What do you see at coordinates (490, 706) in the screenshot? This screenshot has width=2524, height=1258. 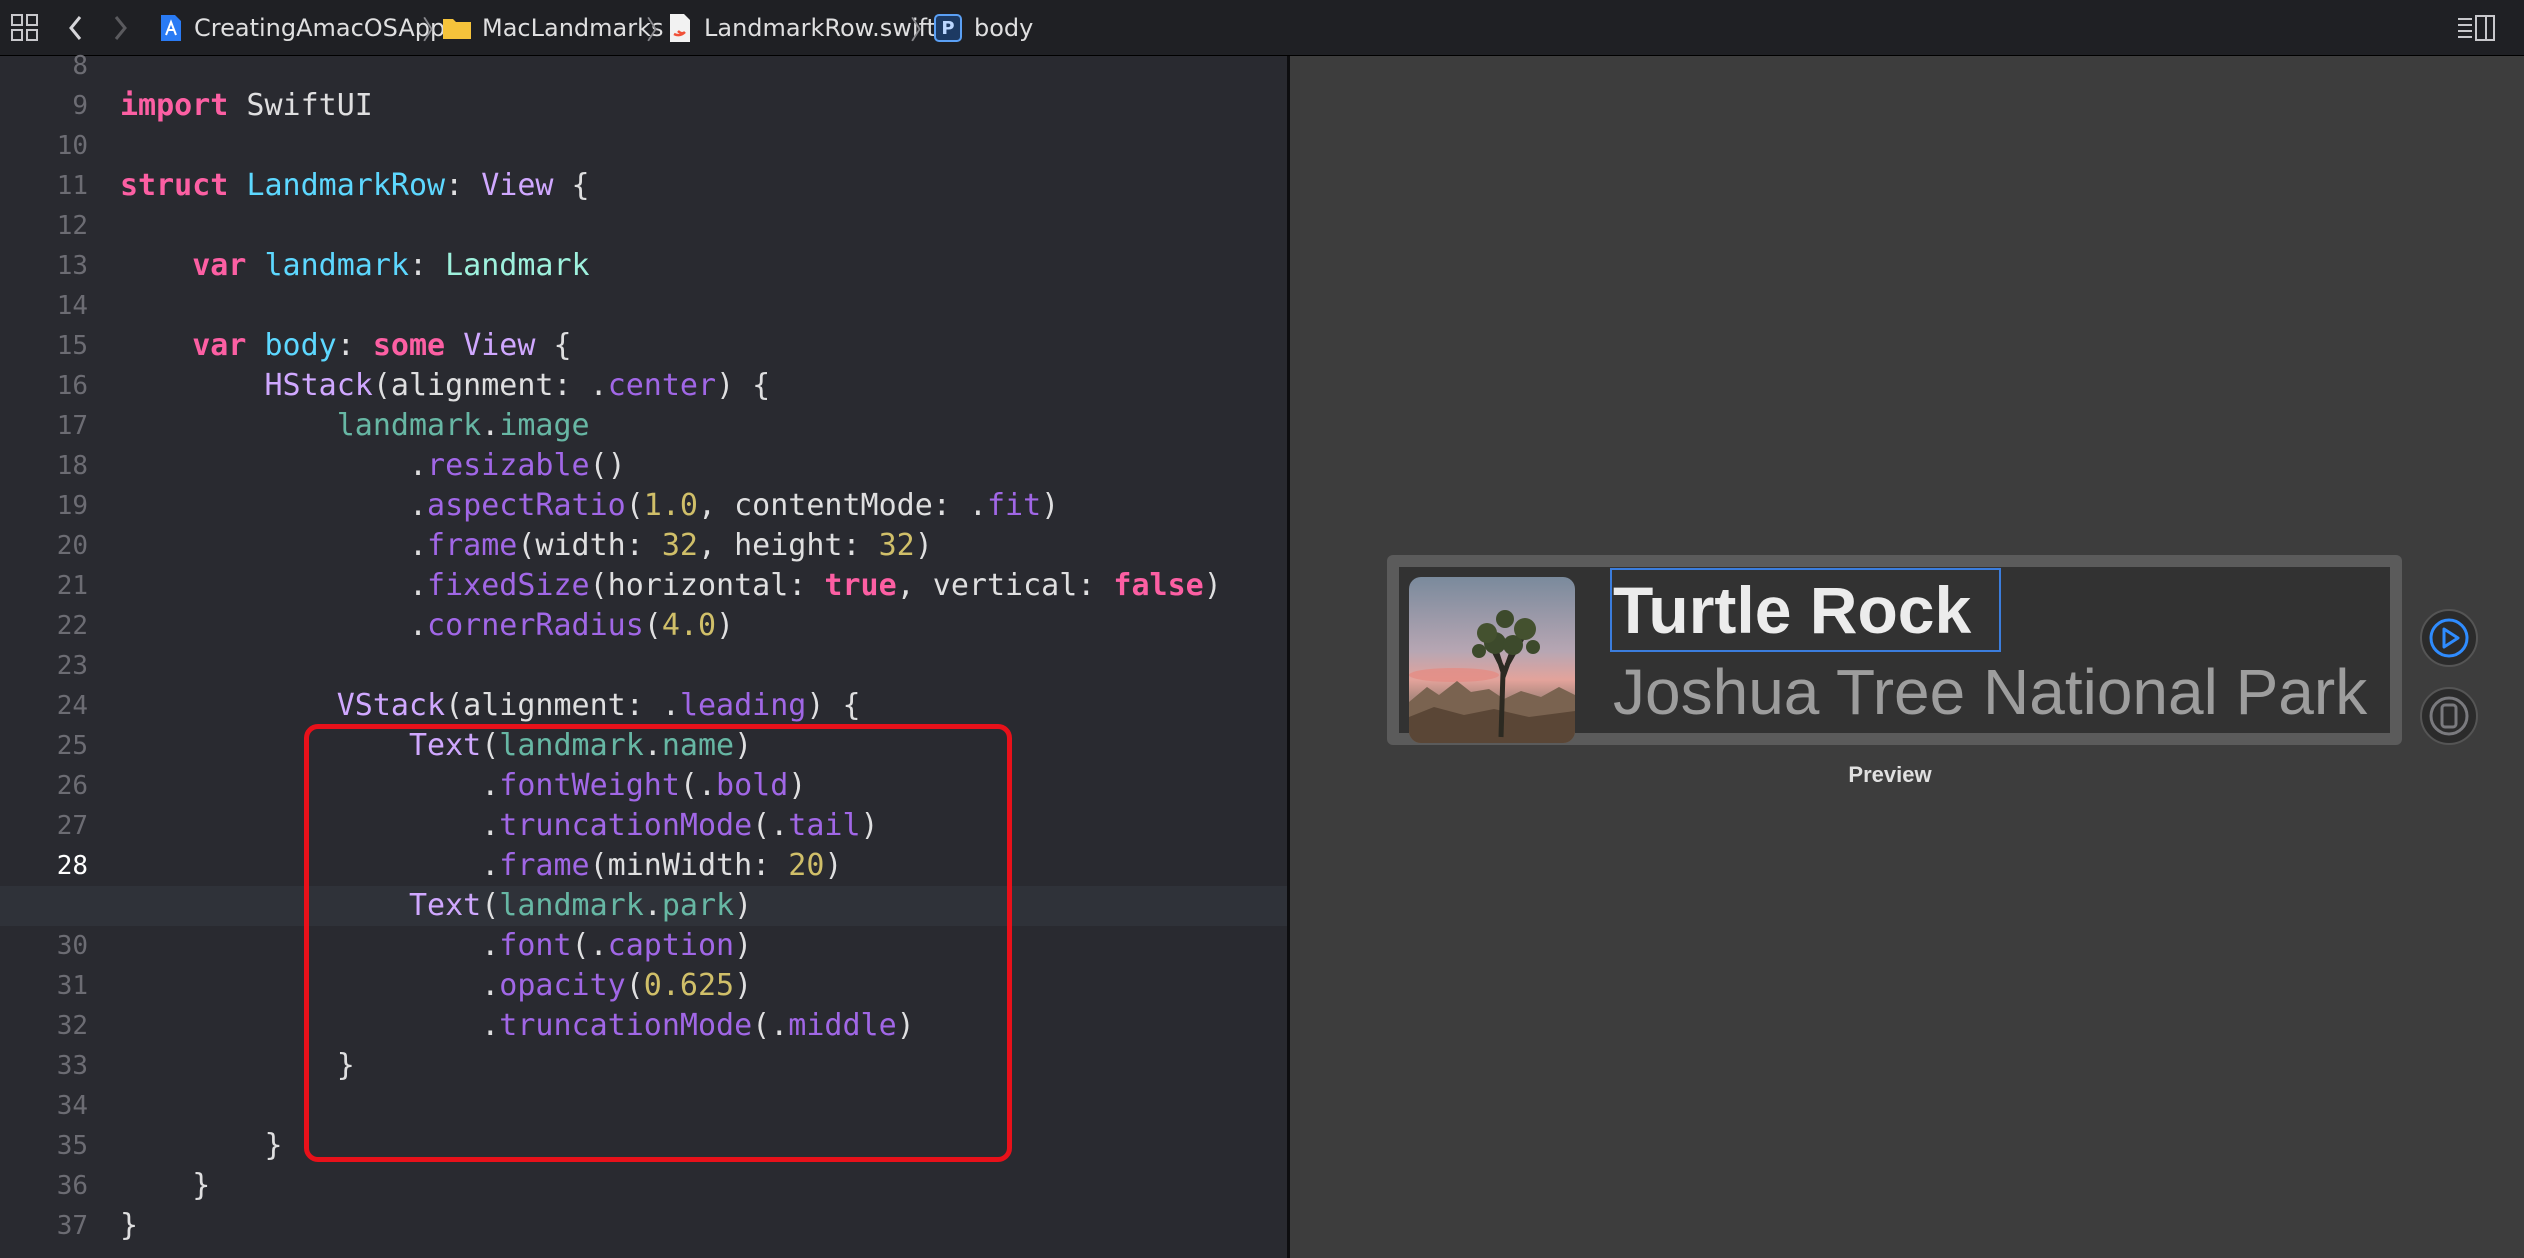 I see `code-line: VStack(alignment: .leading) {` at bounding box center [490, 706].